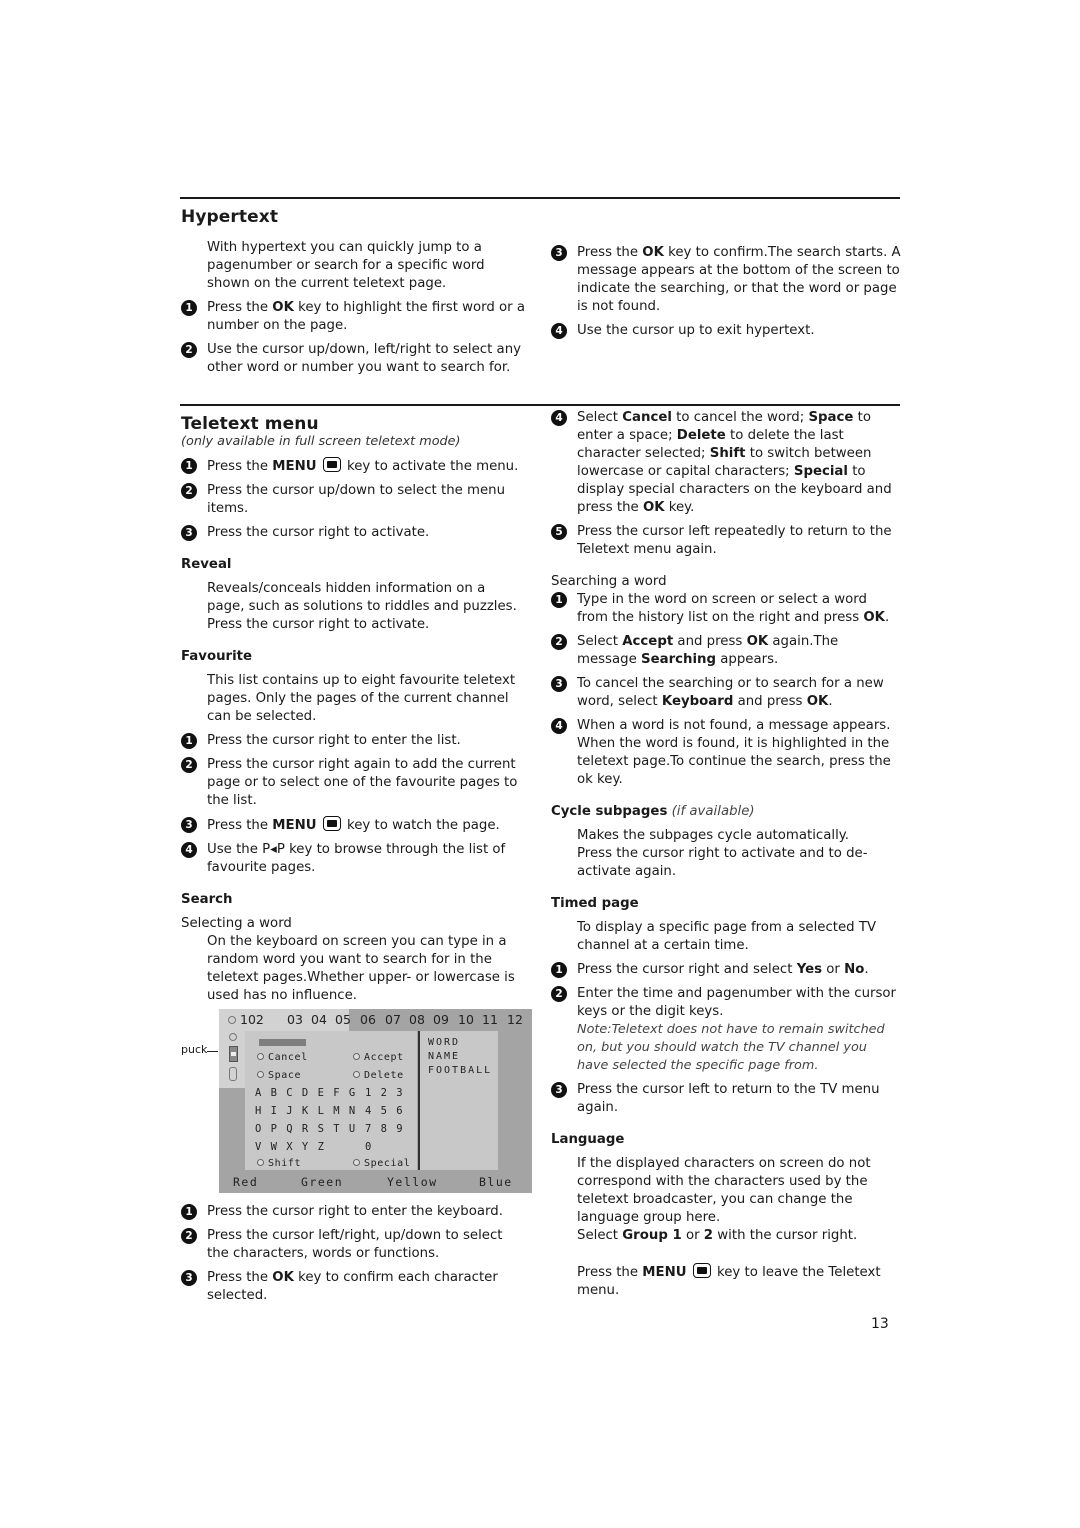 The width and height of the screenshot is (1080, 1528). Describe the element at coordinates (653, 811) in the screenshot. I see `subsection-title-cycle-subpages: Cycle subpages (if available)` at that location.